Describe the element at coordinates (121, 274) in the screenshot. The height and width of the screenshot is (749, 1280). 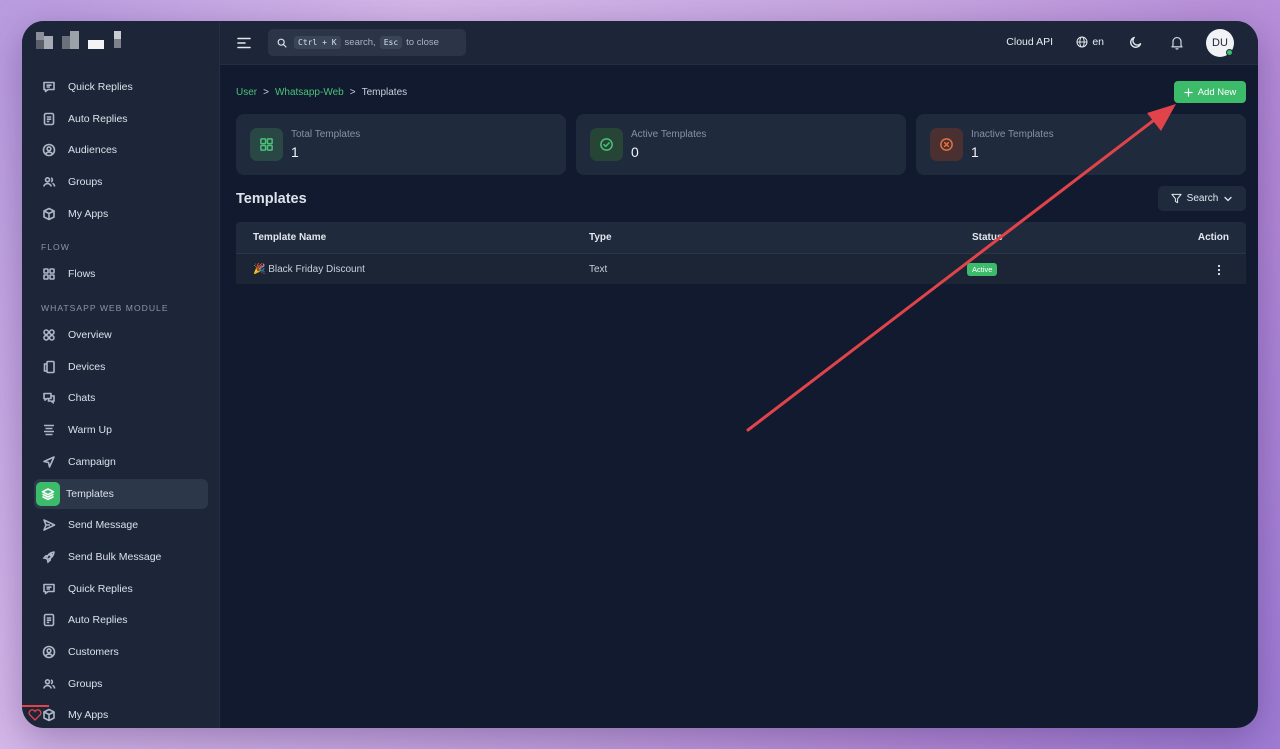
I see `sidebar-item-flows: Flows` at that location.